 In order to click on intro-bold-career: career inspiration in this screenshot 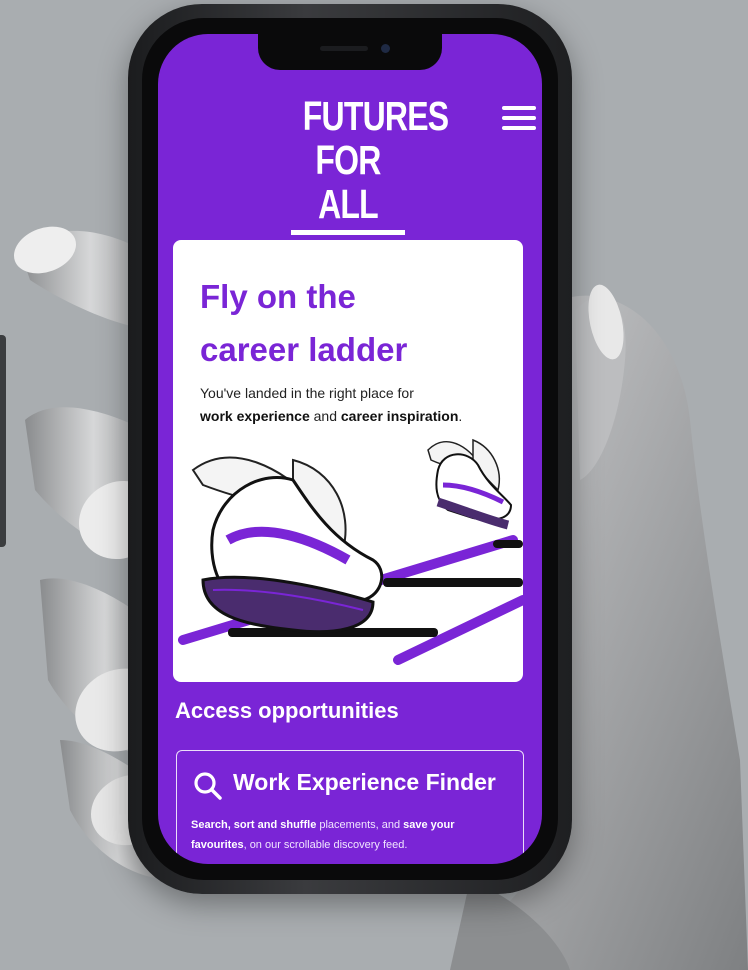, I will do `click(399, 416)`.